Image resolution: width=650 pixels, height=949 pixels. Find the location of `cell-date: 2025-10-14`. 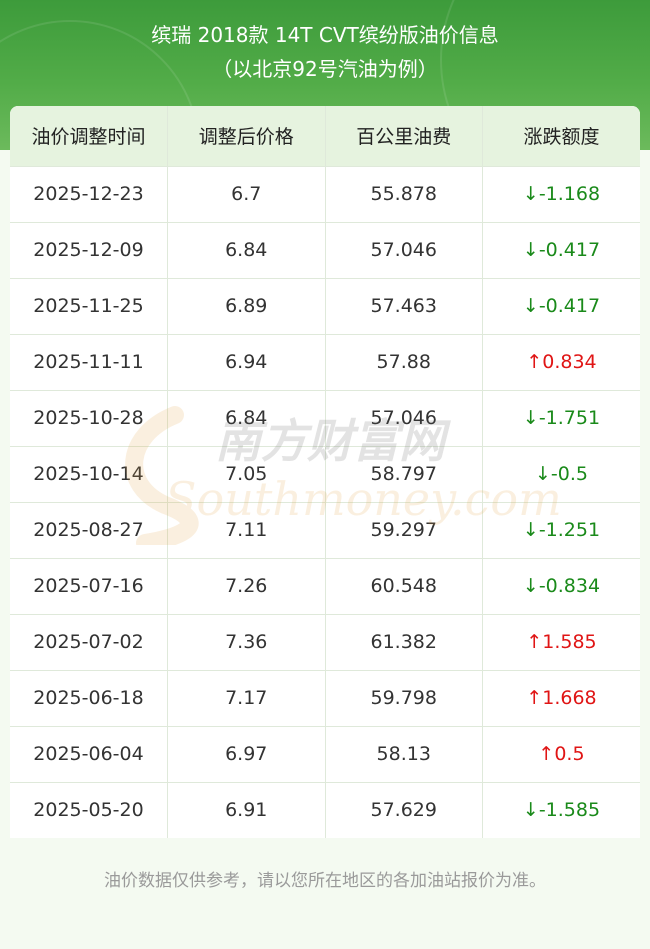

cell-date: 2025-10-14 is located at coordinates (89, 474).